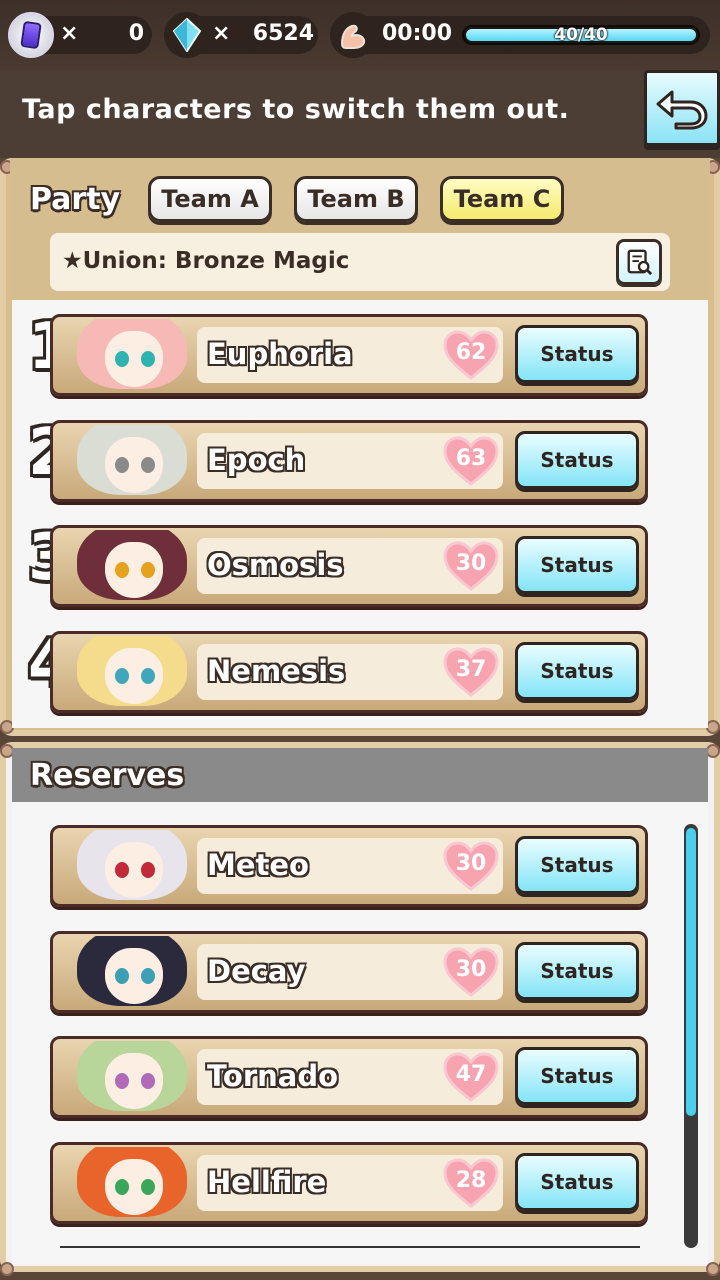 This screenshot has height=1280, width=720. What do you see at coordinates (80, 35) in the screenshot?
I see `ticket-counter: × 0` at bounding box center [80, 35].